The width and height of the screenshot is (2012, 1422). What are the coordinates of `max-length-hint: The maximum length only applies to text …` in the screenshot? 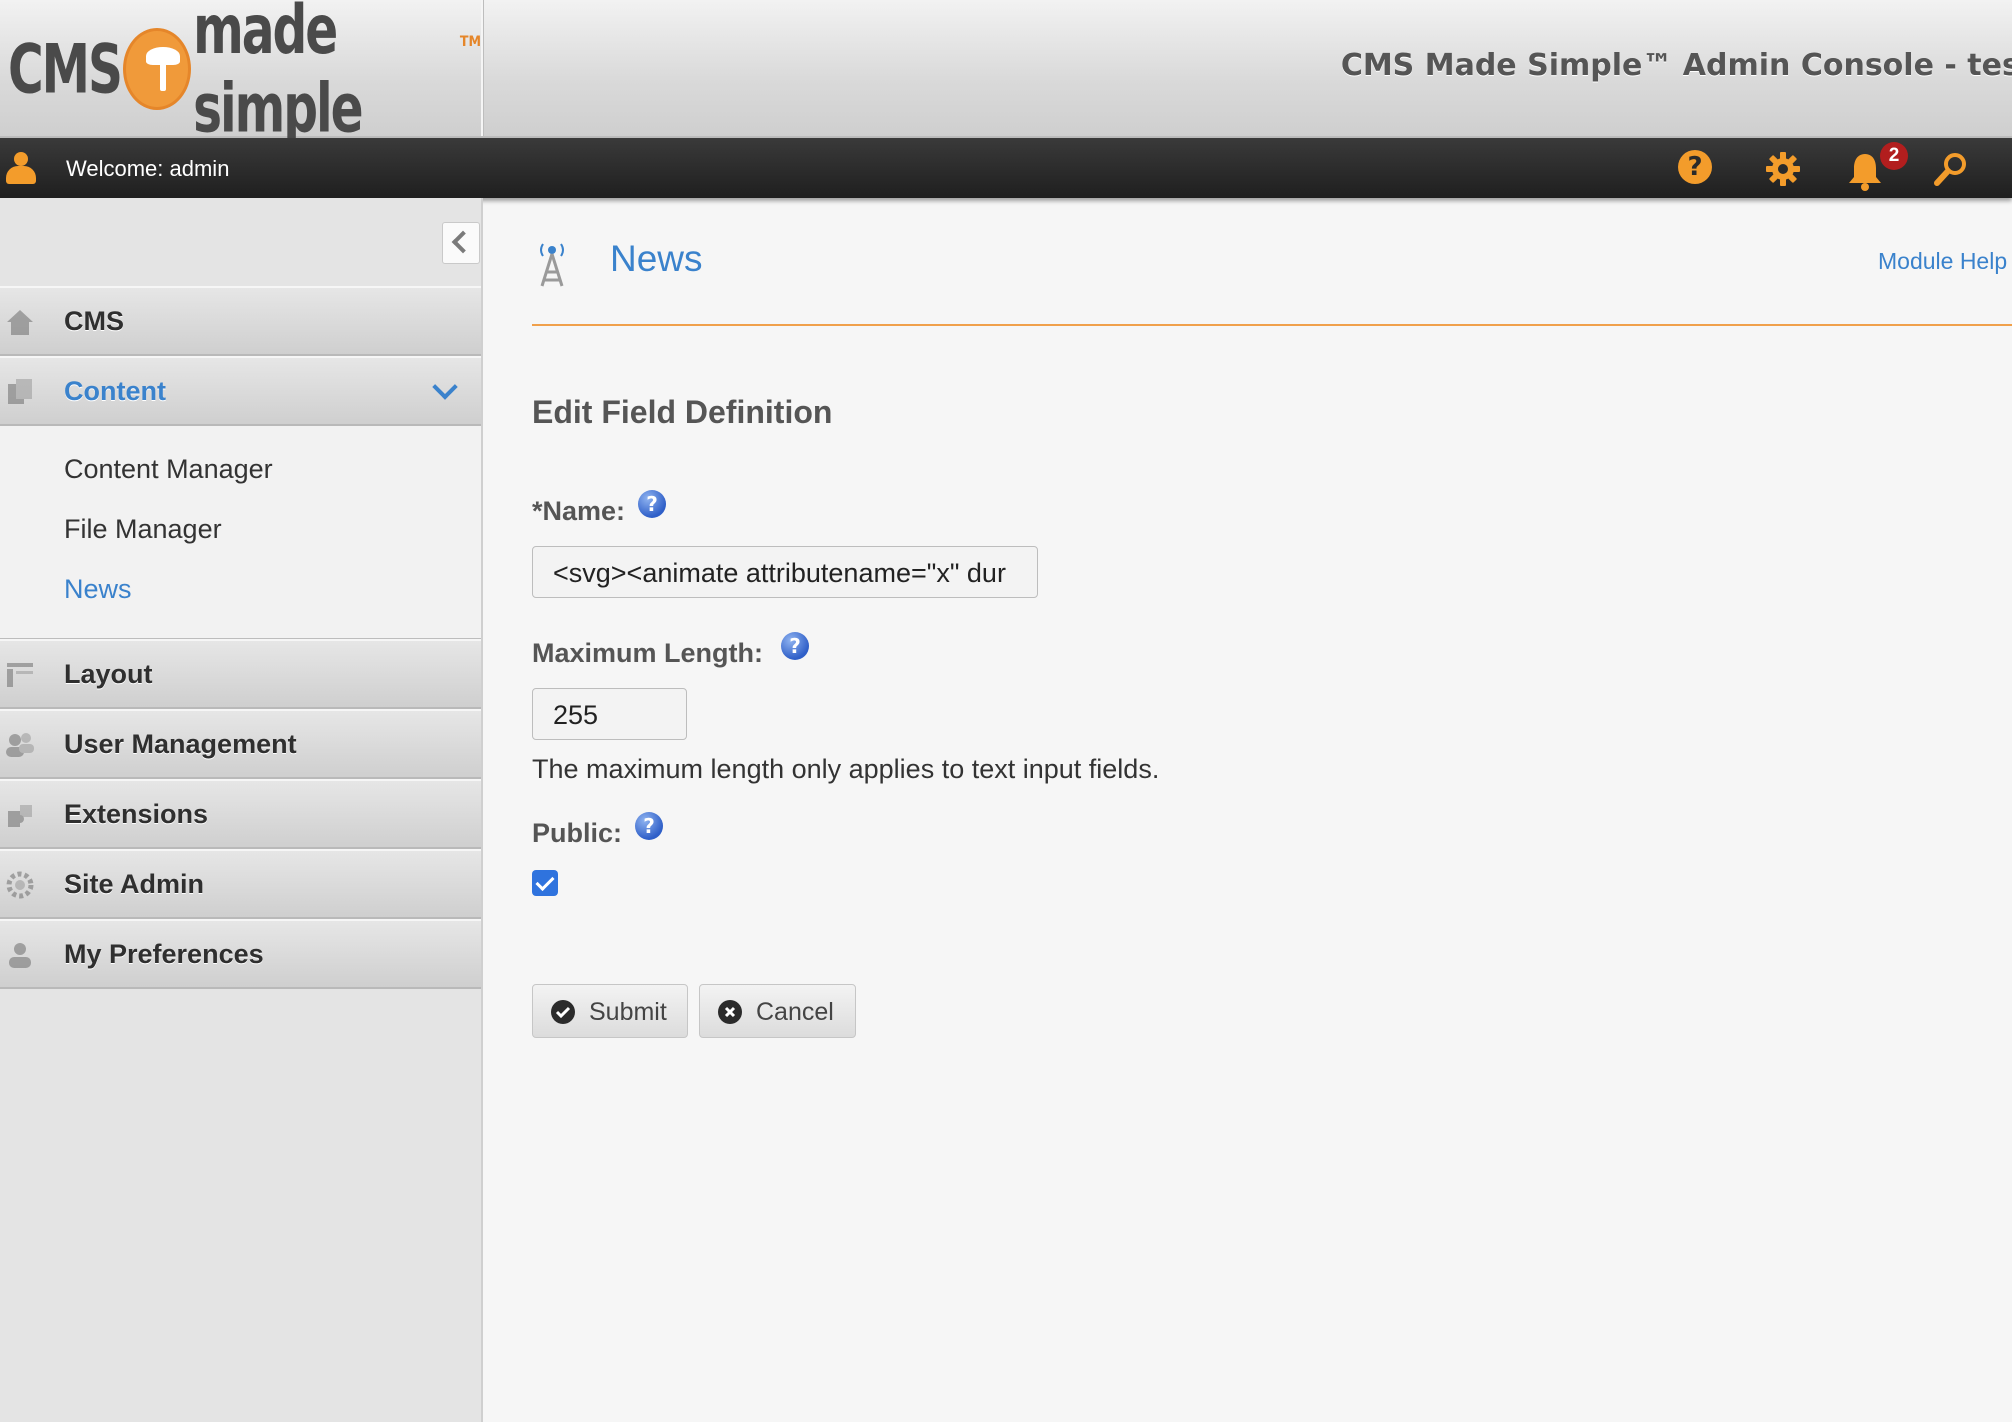 It's located at (846, 769).